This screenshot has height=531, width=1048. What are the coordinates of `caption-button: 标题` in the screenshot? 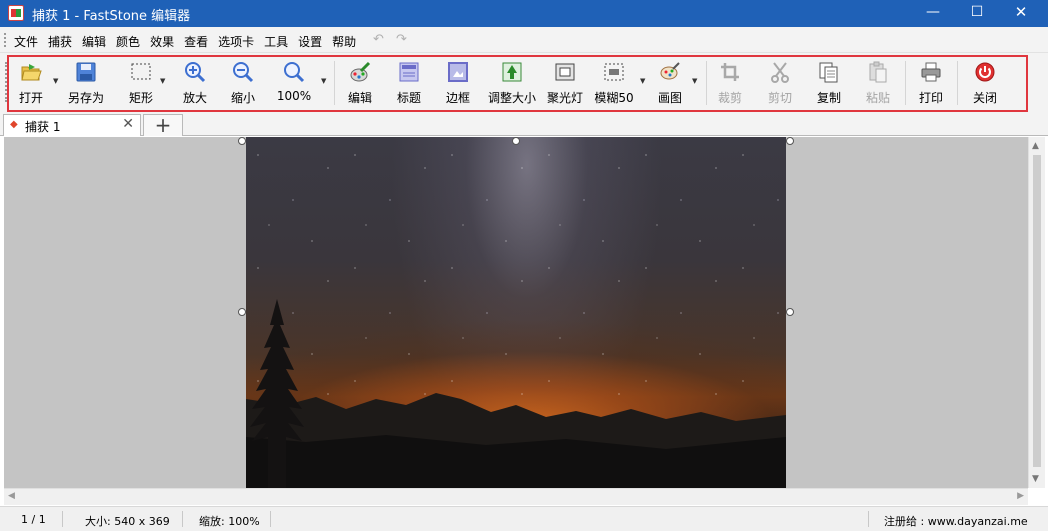 It's located at (409, 82).